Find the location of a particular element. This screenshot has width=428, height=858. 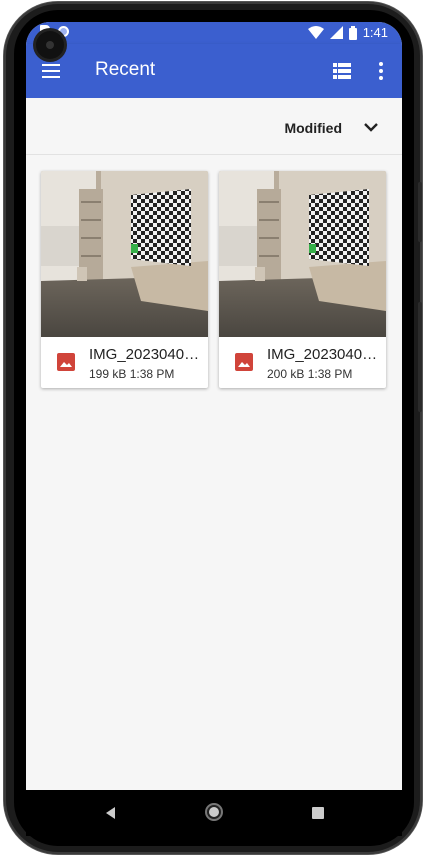

app-bar: Recent is located at coordinates (214, 71).